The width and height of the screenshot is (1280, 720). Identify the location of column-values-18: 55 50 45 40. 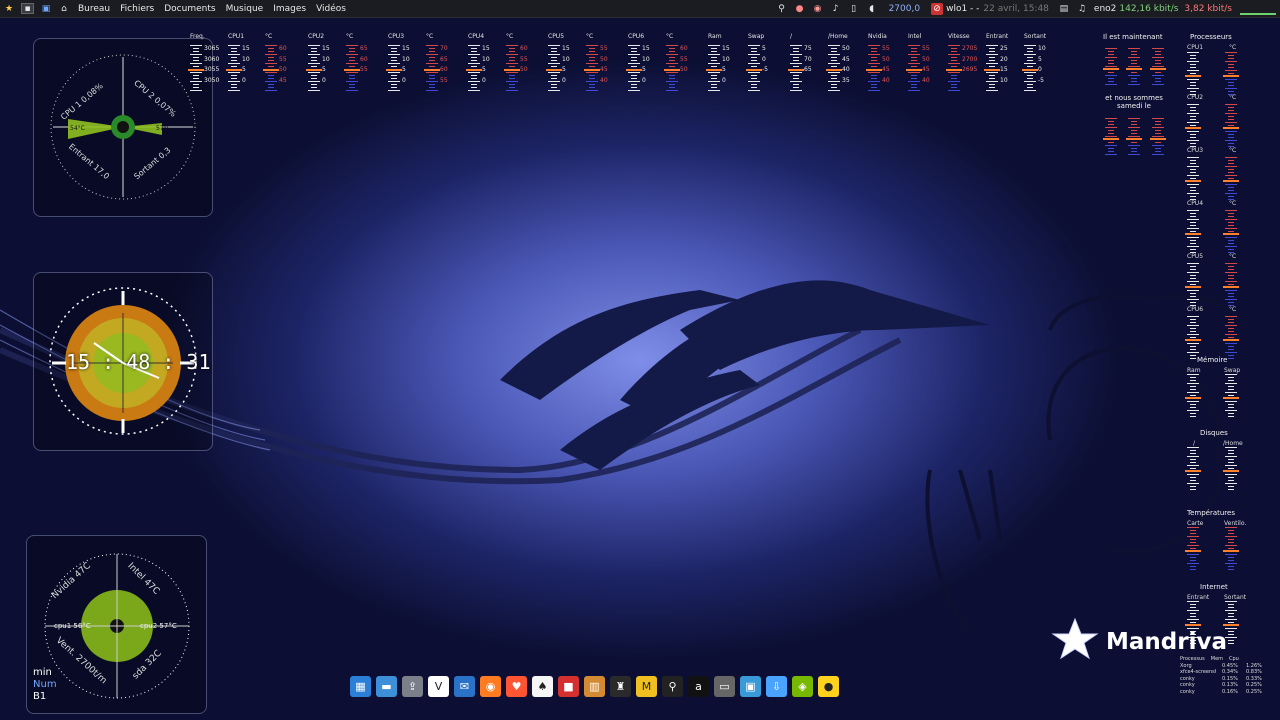
(926, 64).